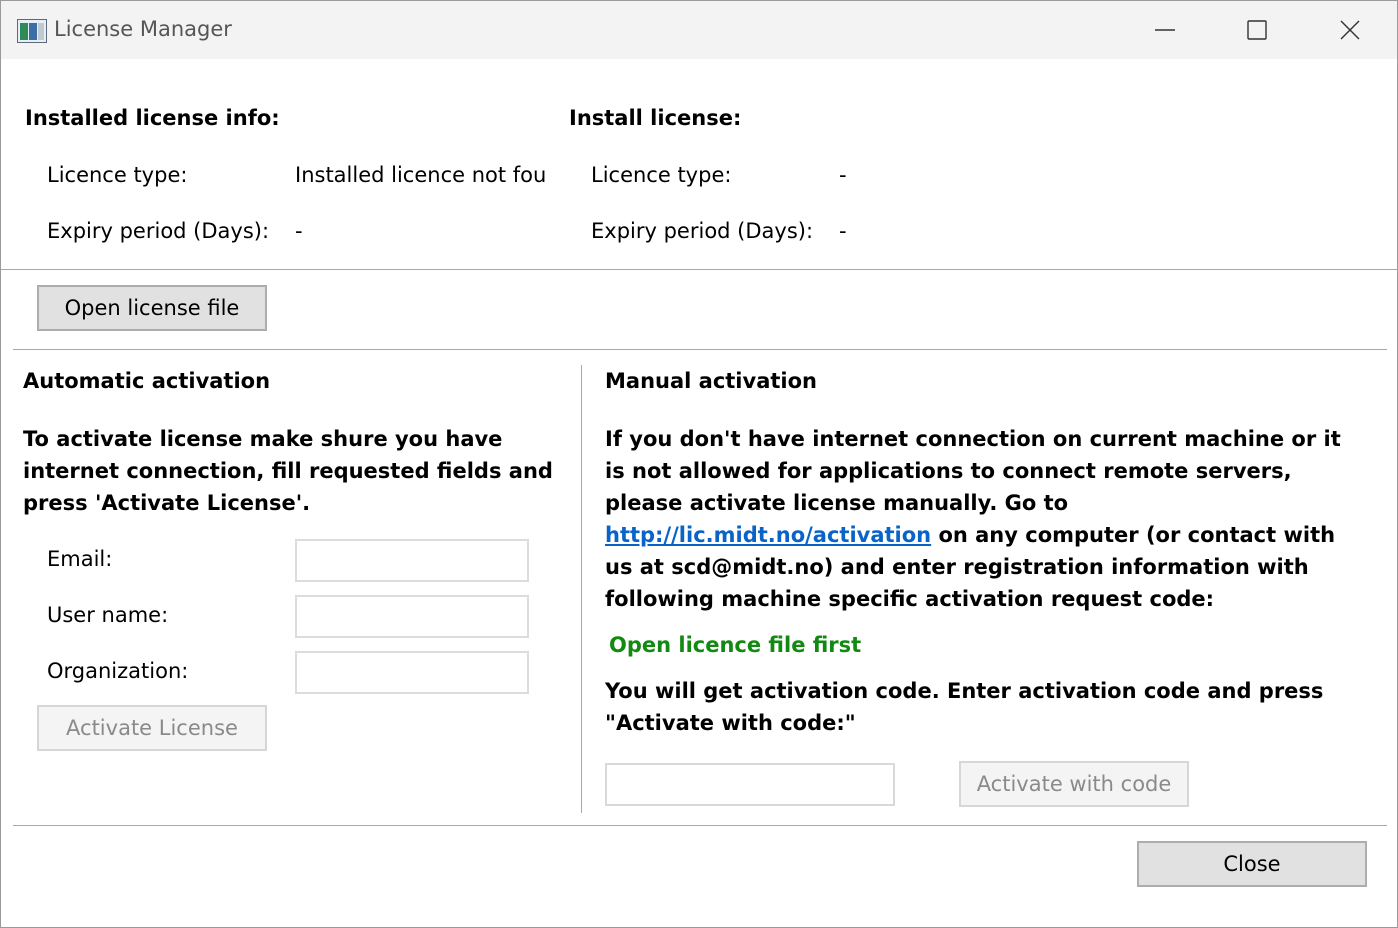  I want to click on maximize-icon, so click(1257, 30).